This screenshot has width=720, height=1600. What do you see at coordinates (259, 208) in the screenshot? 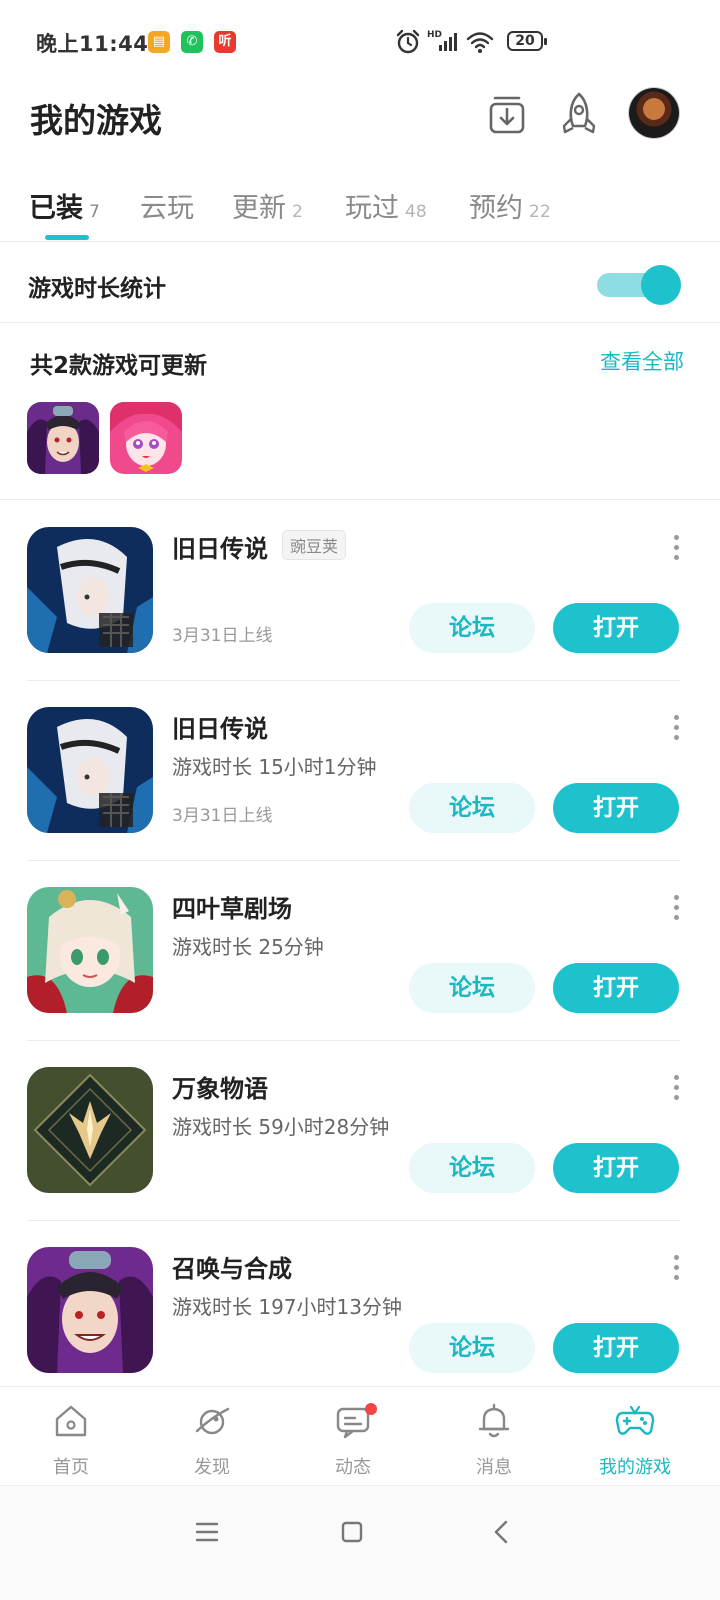
I see `tab-label: 更新` at bounding box center [259, 208].